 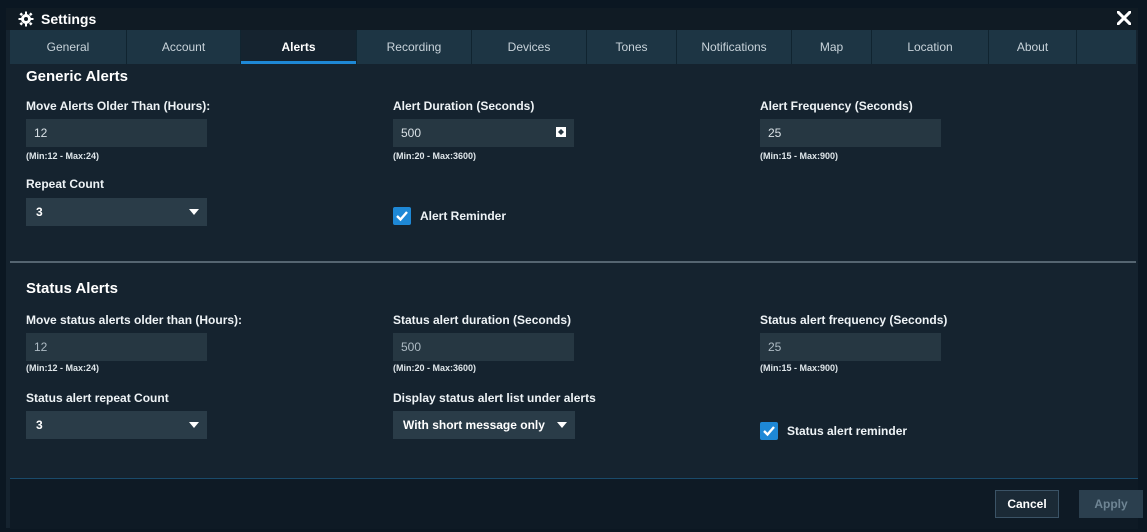 What do you see at coordinates (116, 347) in the screenshot?
I see `move-status-input: 12` at bounding box center [116, 347].